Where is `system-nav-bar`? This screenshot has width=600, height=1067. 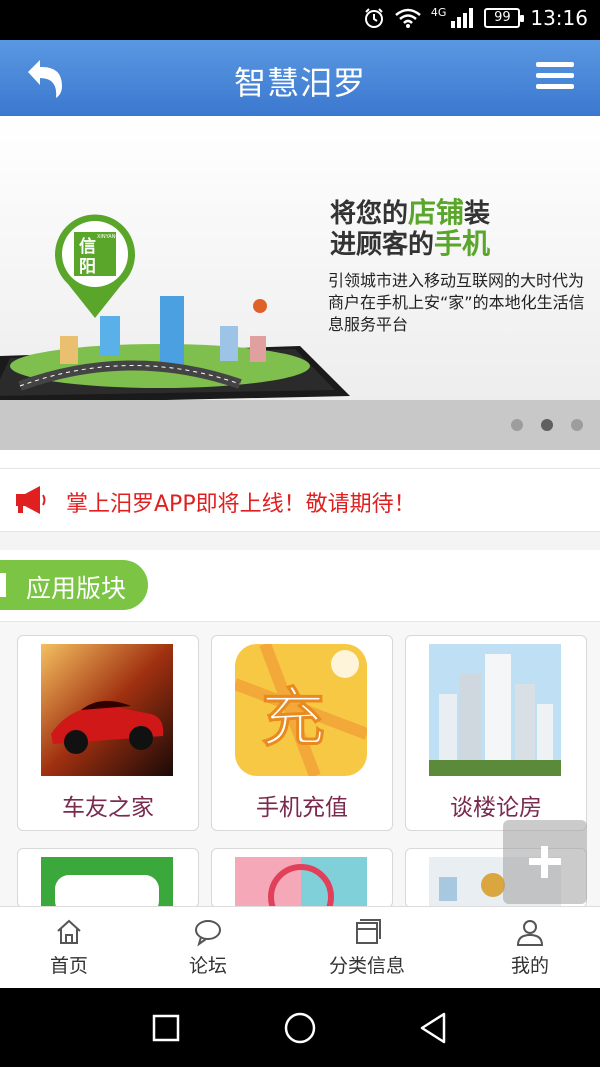
system-nav-bar is located at coordinates (300, 1027).